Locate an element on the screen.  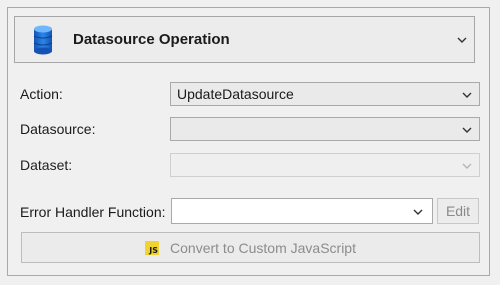
dataset-select is located at coordinates (325, 165).